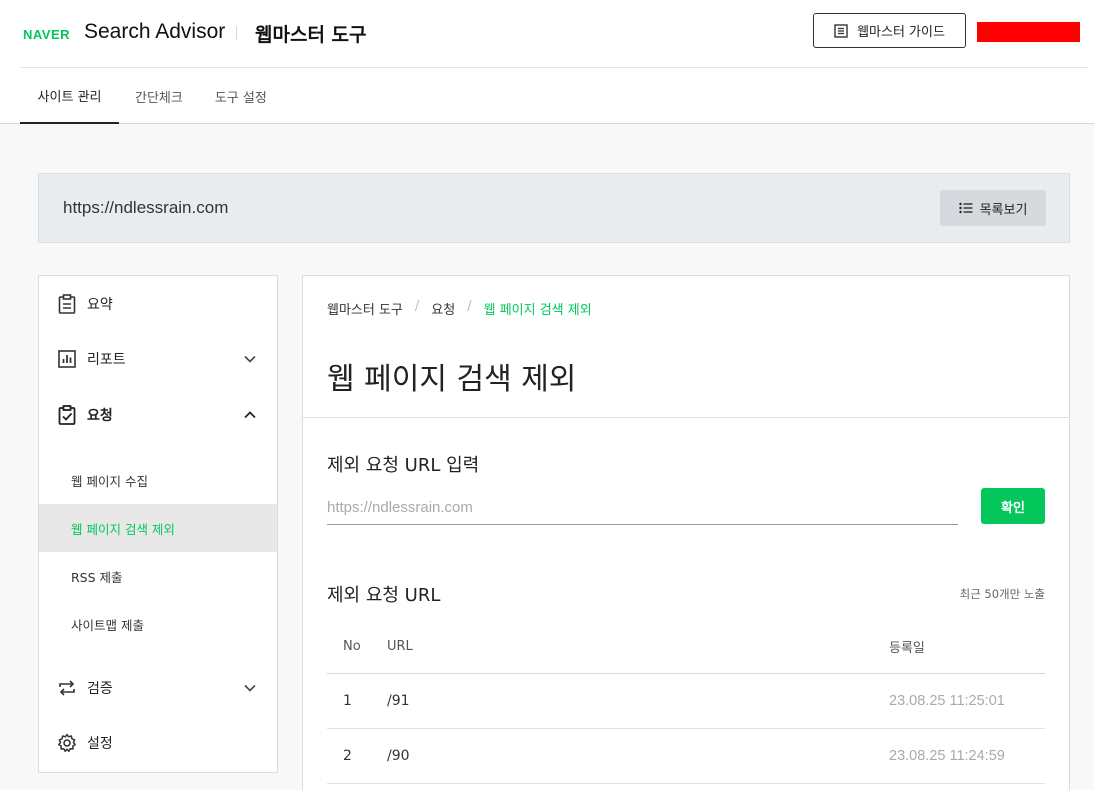  What do you see at coordinates (107, 625) in the screenshot?
I see `sidebar-subitem-label: 사이트맵 제출` at bounding box center [107, 625].